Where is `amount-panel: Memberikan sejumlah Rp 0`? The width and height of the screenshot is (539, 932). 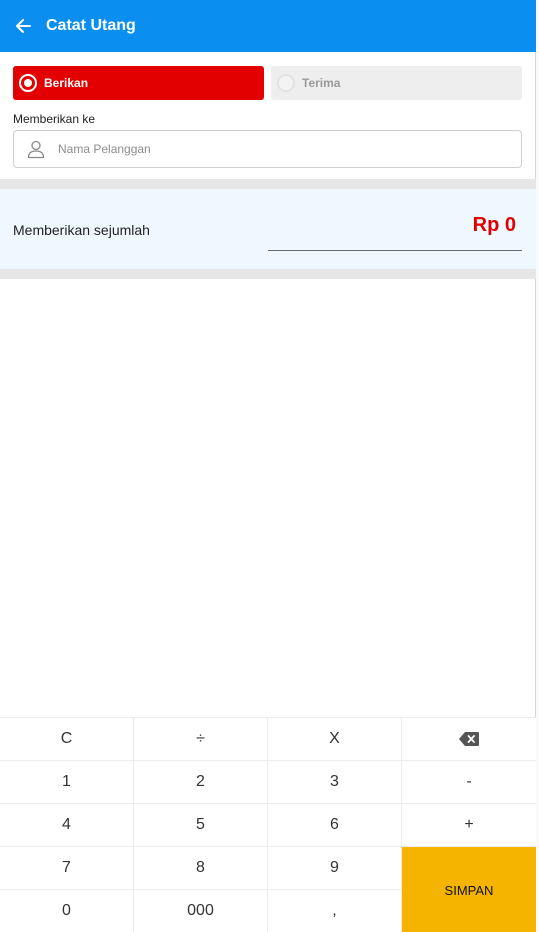 amount-panel: Memberikan sejumlah Rp 0 is located at coordinates (268, 229).